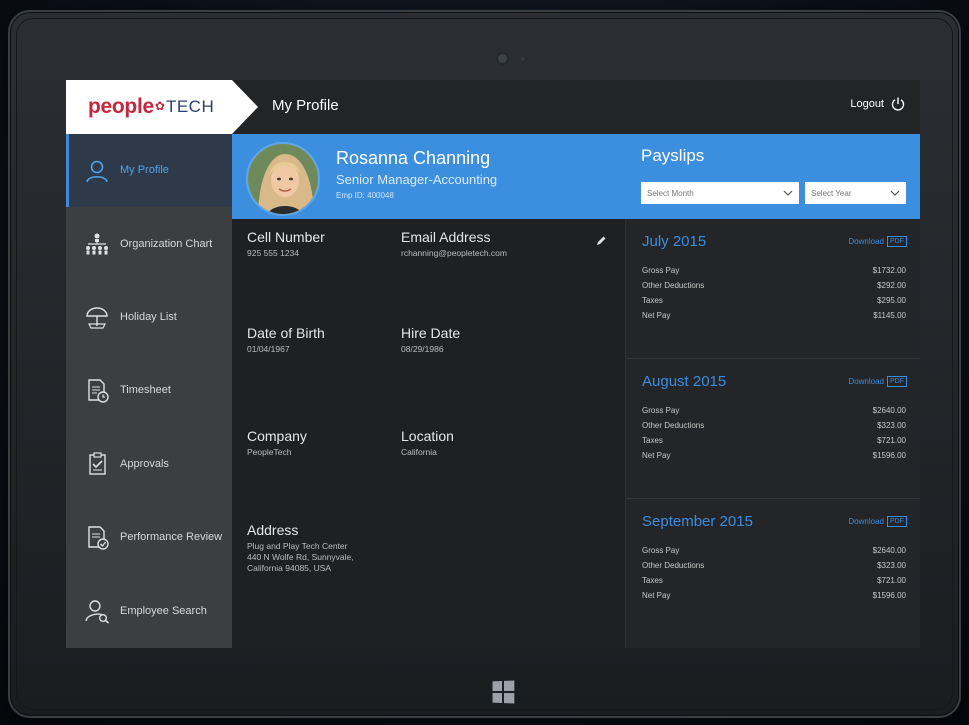 This screenshot has width=969, height=725. I want to click on timesheet-icon, so click(97, 391).